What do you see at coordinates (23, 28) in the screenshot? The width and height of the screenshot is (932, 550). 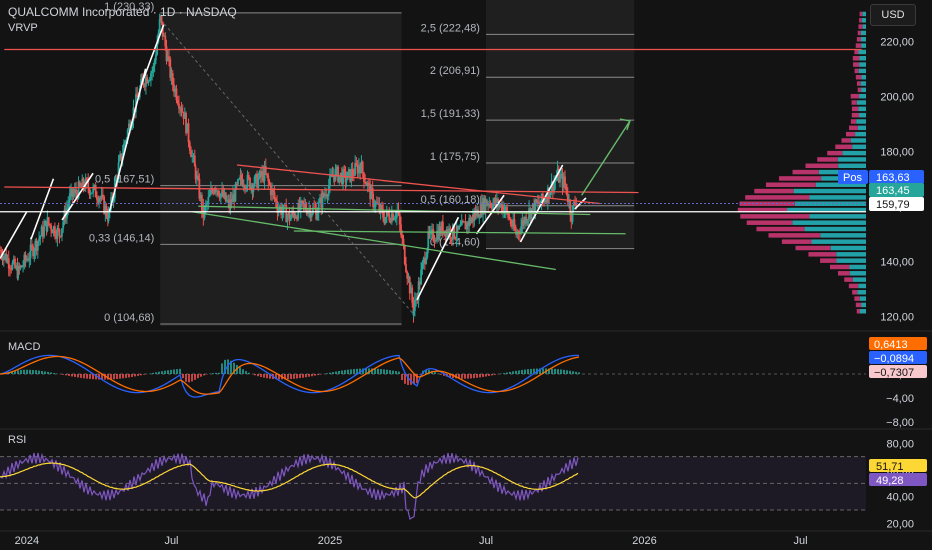 I see `indicator-label-vrvp: VRVP` at bounding box center [23, 28].